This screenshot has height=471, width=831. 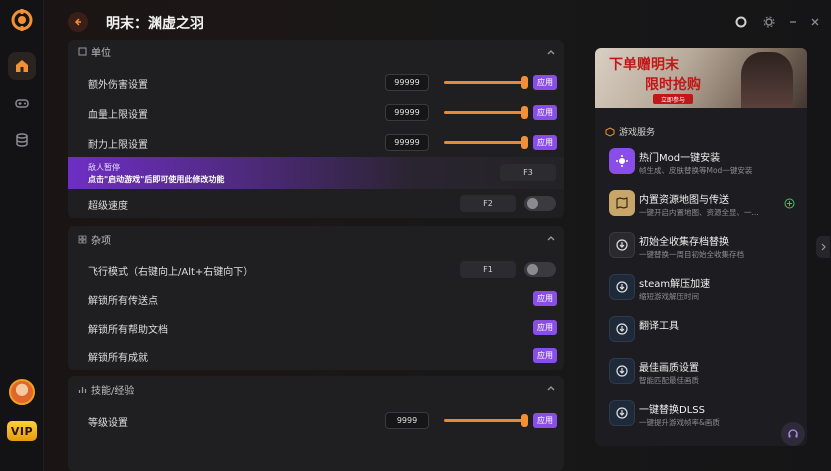 What do you see at coordinates (528, 172) in the screenshot?
I see `hotkey-f3: F3` at bounding box center [528, 172].